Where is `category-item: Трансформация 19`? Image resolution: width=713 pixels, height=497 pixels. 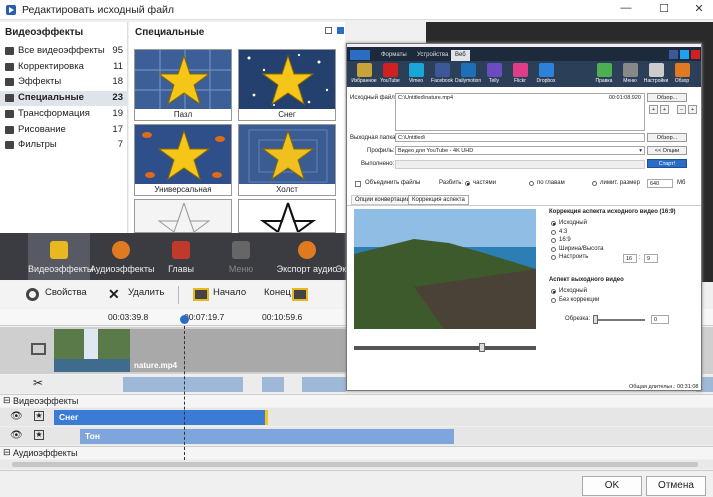 category-item: Трансформация 19 is located at coordinates (64, 114).